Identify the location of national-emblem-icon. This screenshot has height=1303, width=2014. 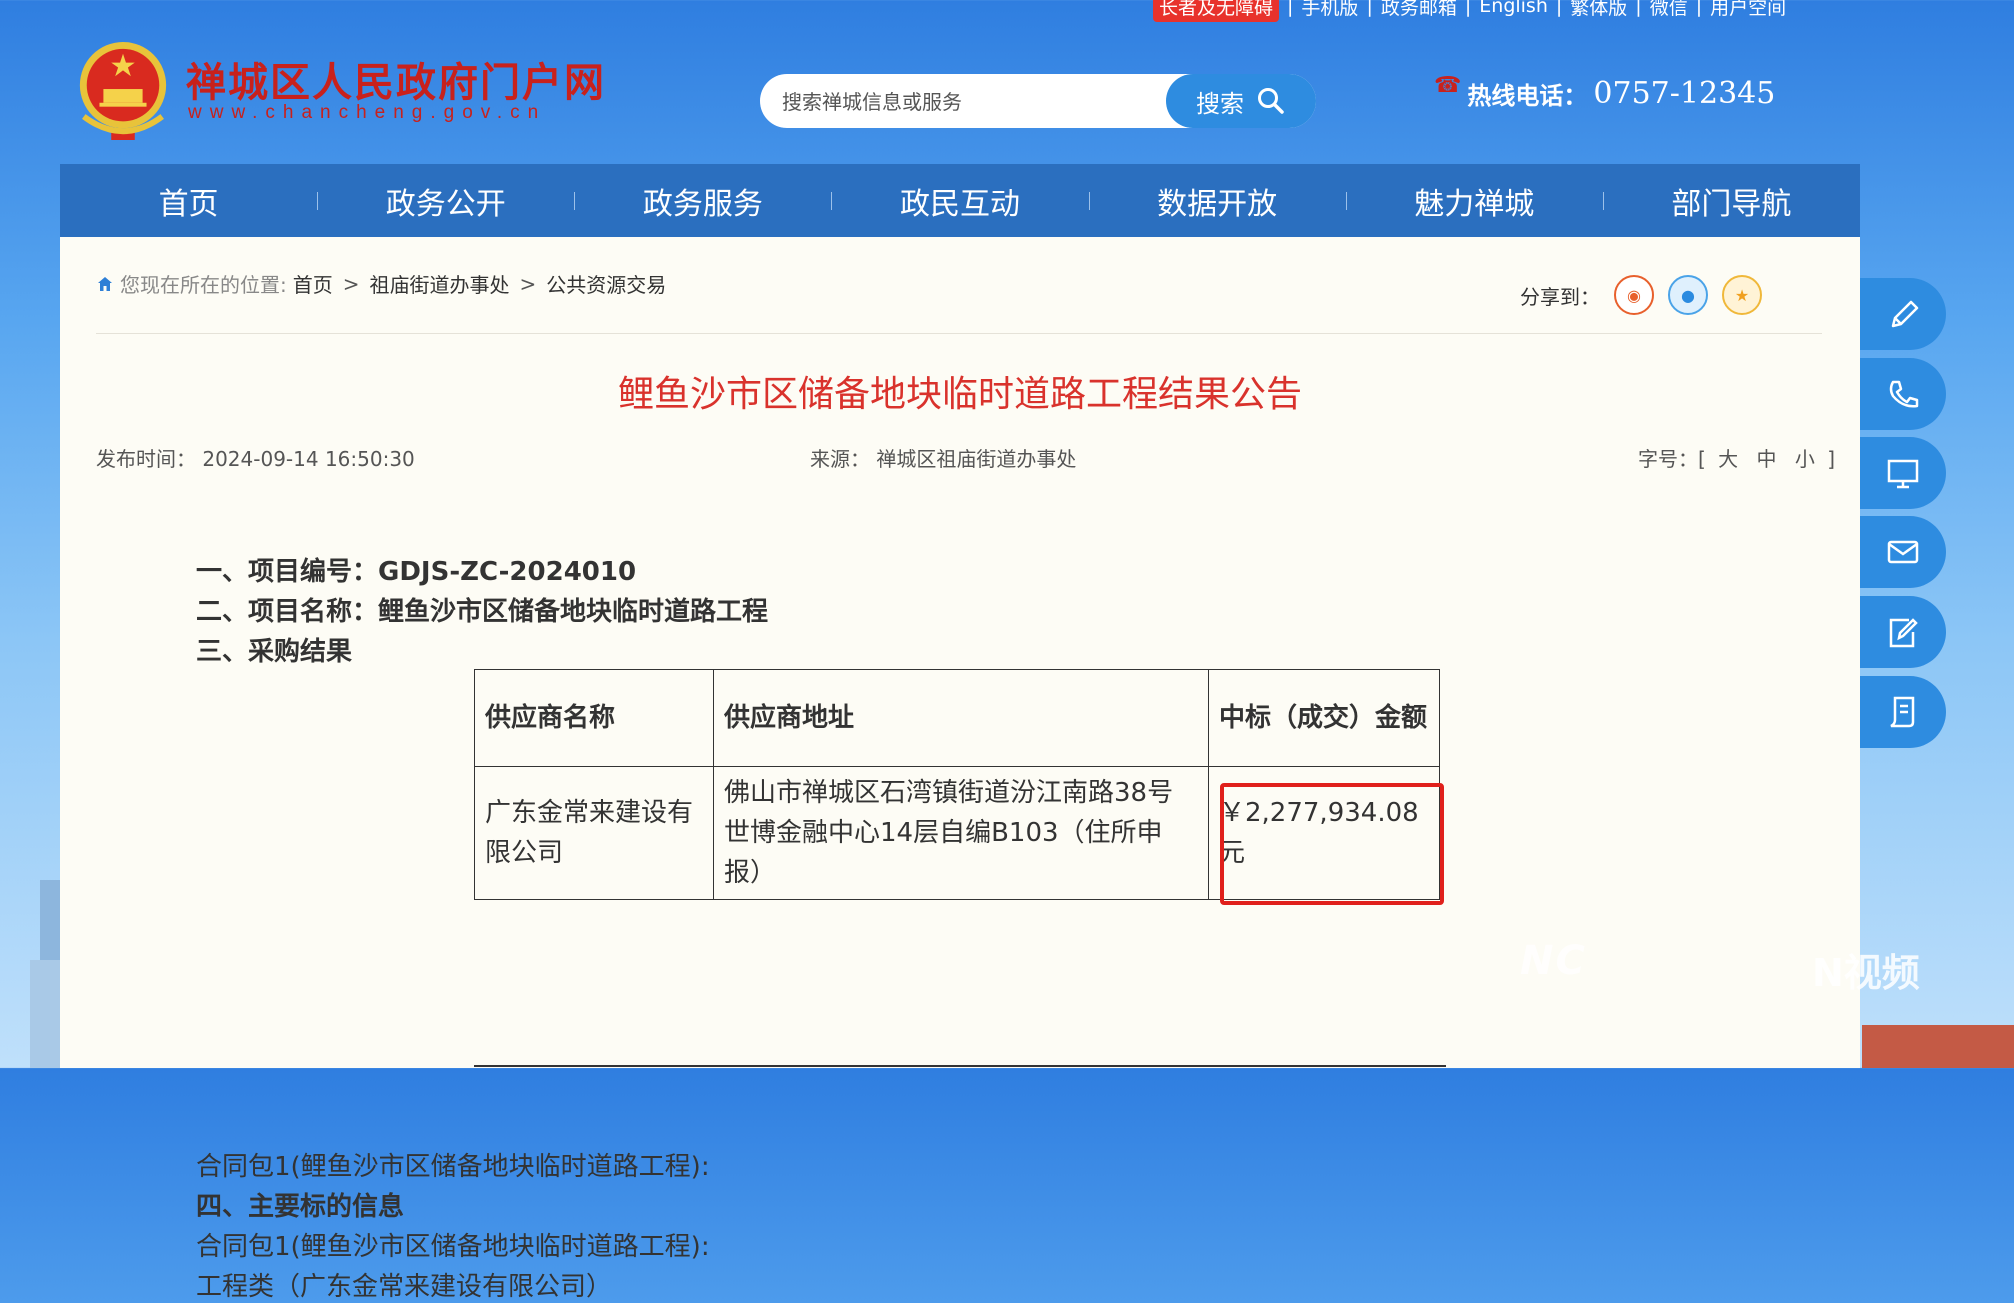
(123, 91).